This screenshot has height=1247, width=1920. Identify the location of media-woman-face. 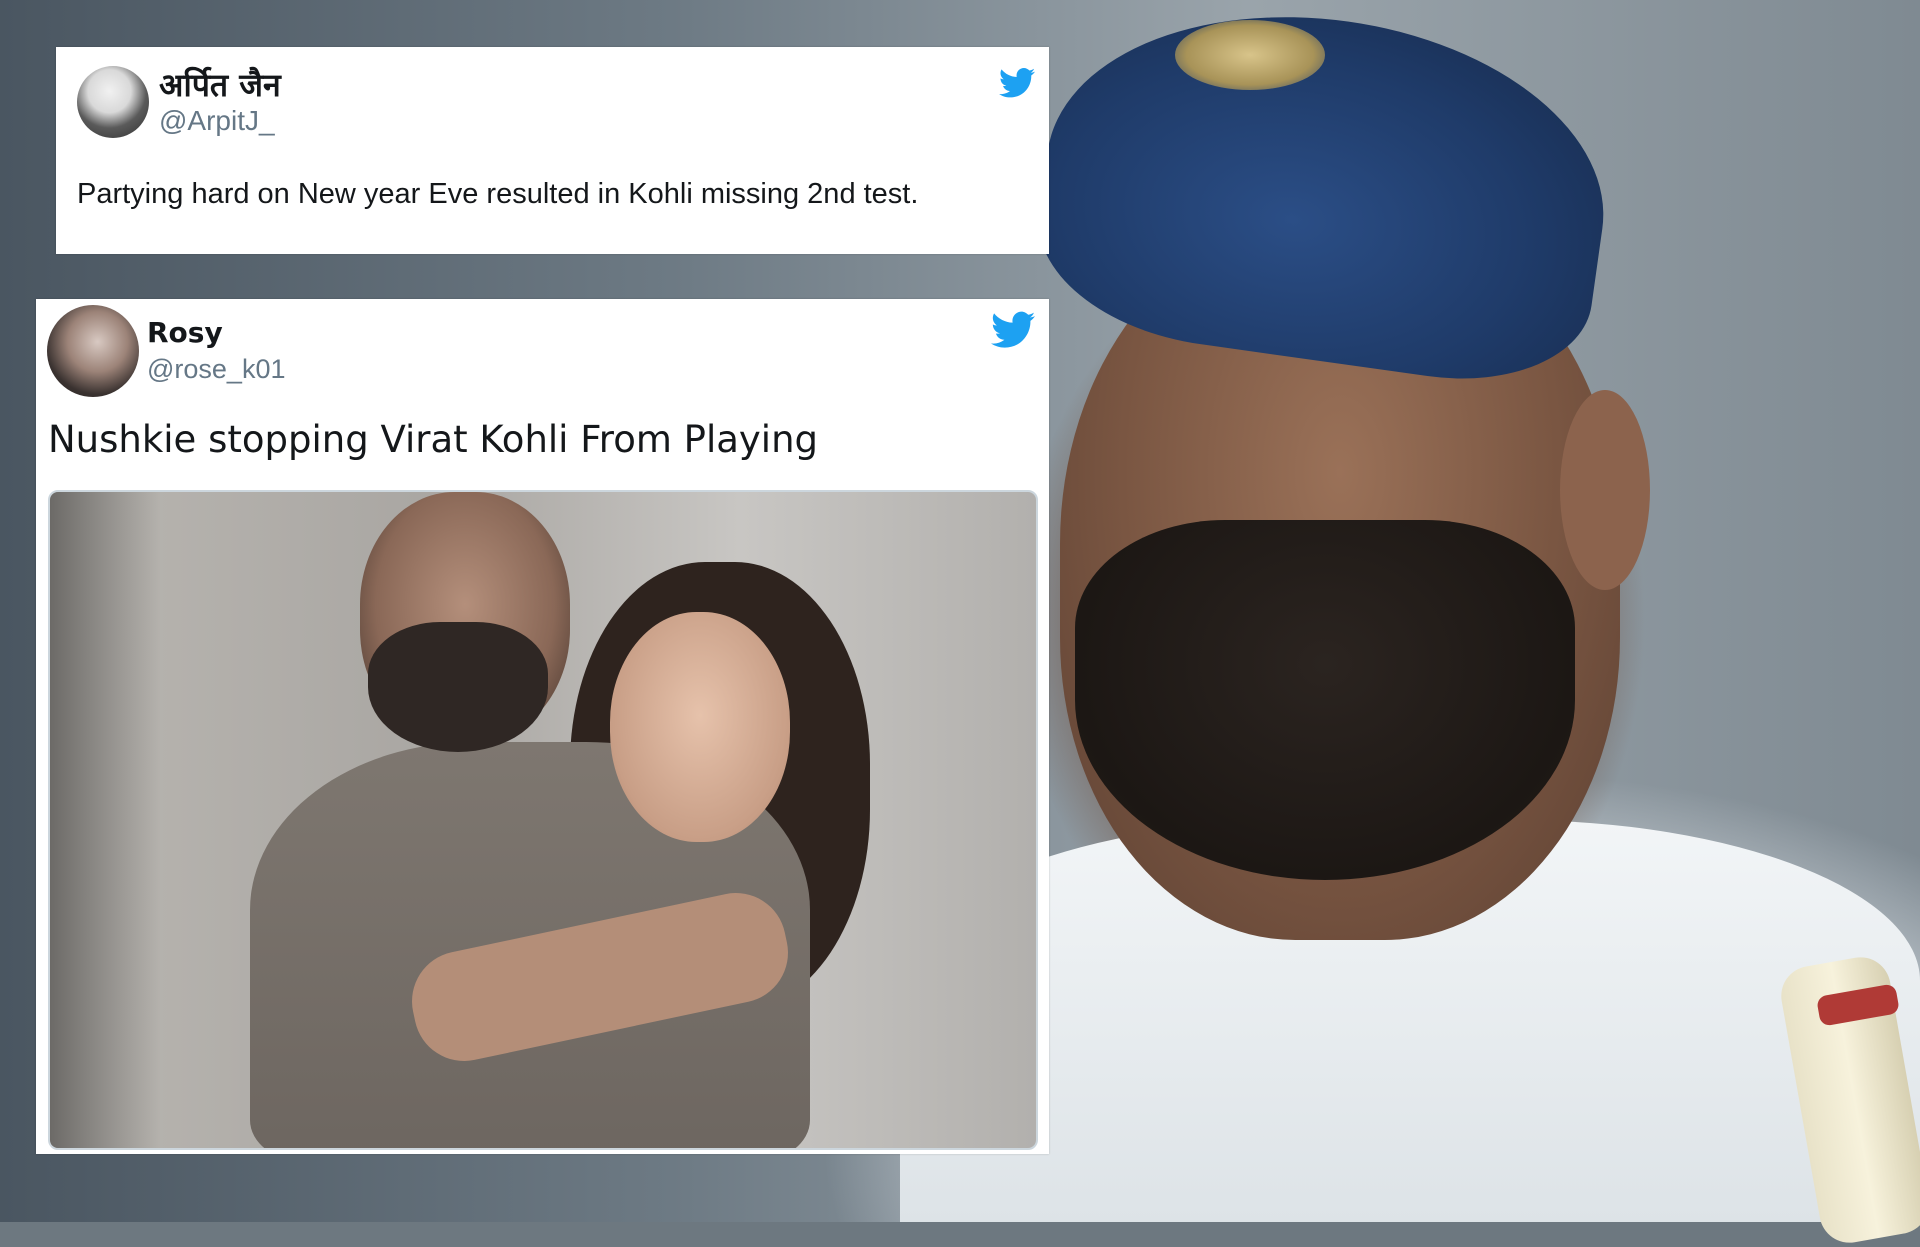
(700, 727).